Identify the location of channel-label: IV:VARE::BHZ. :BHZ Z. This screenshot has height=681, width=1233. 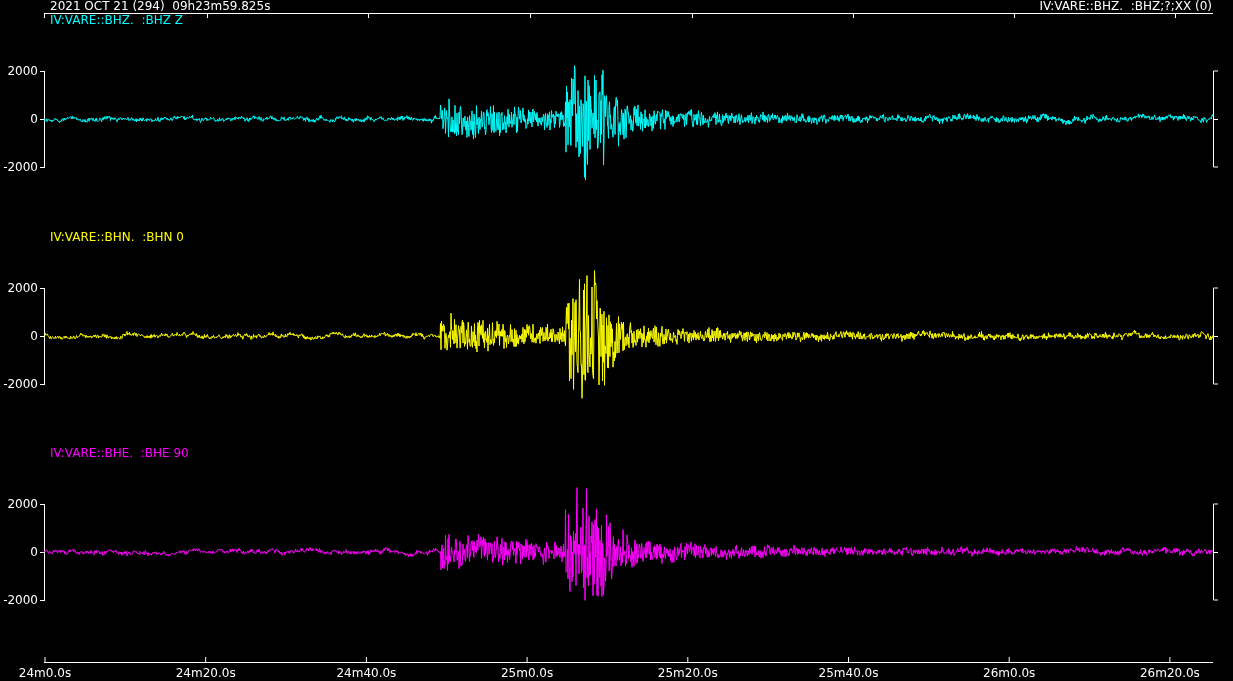
(116, 20).